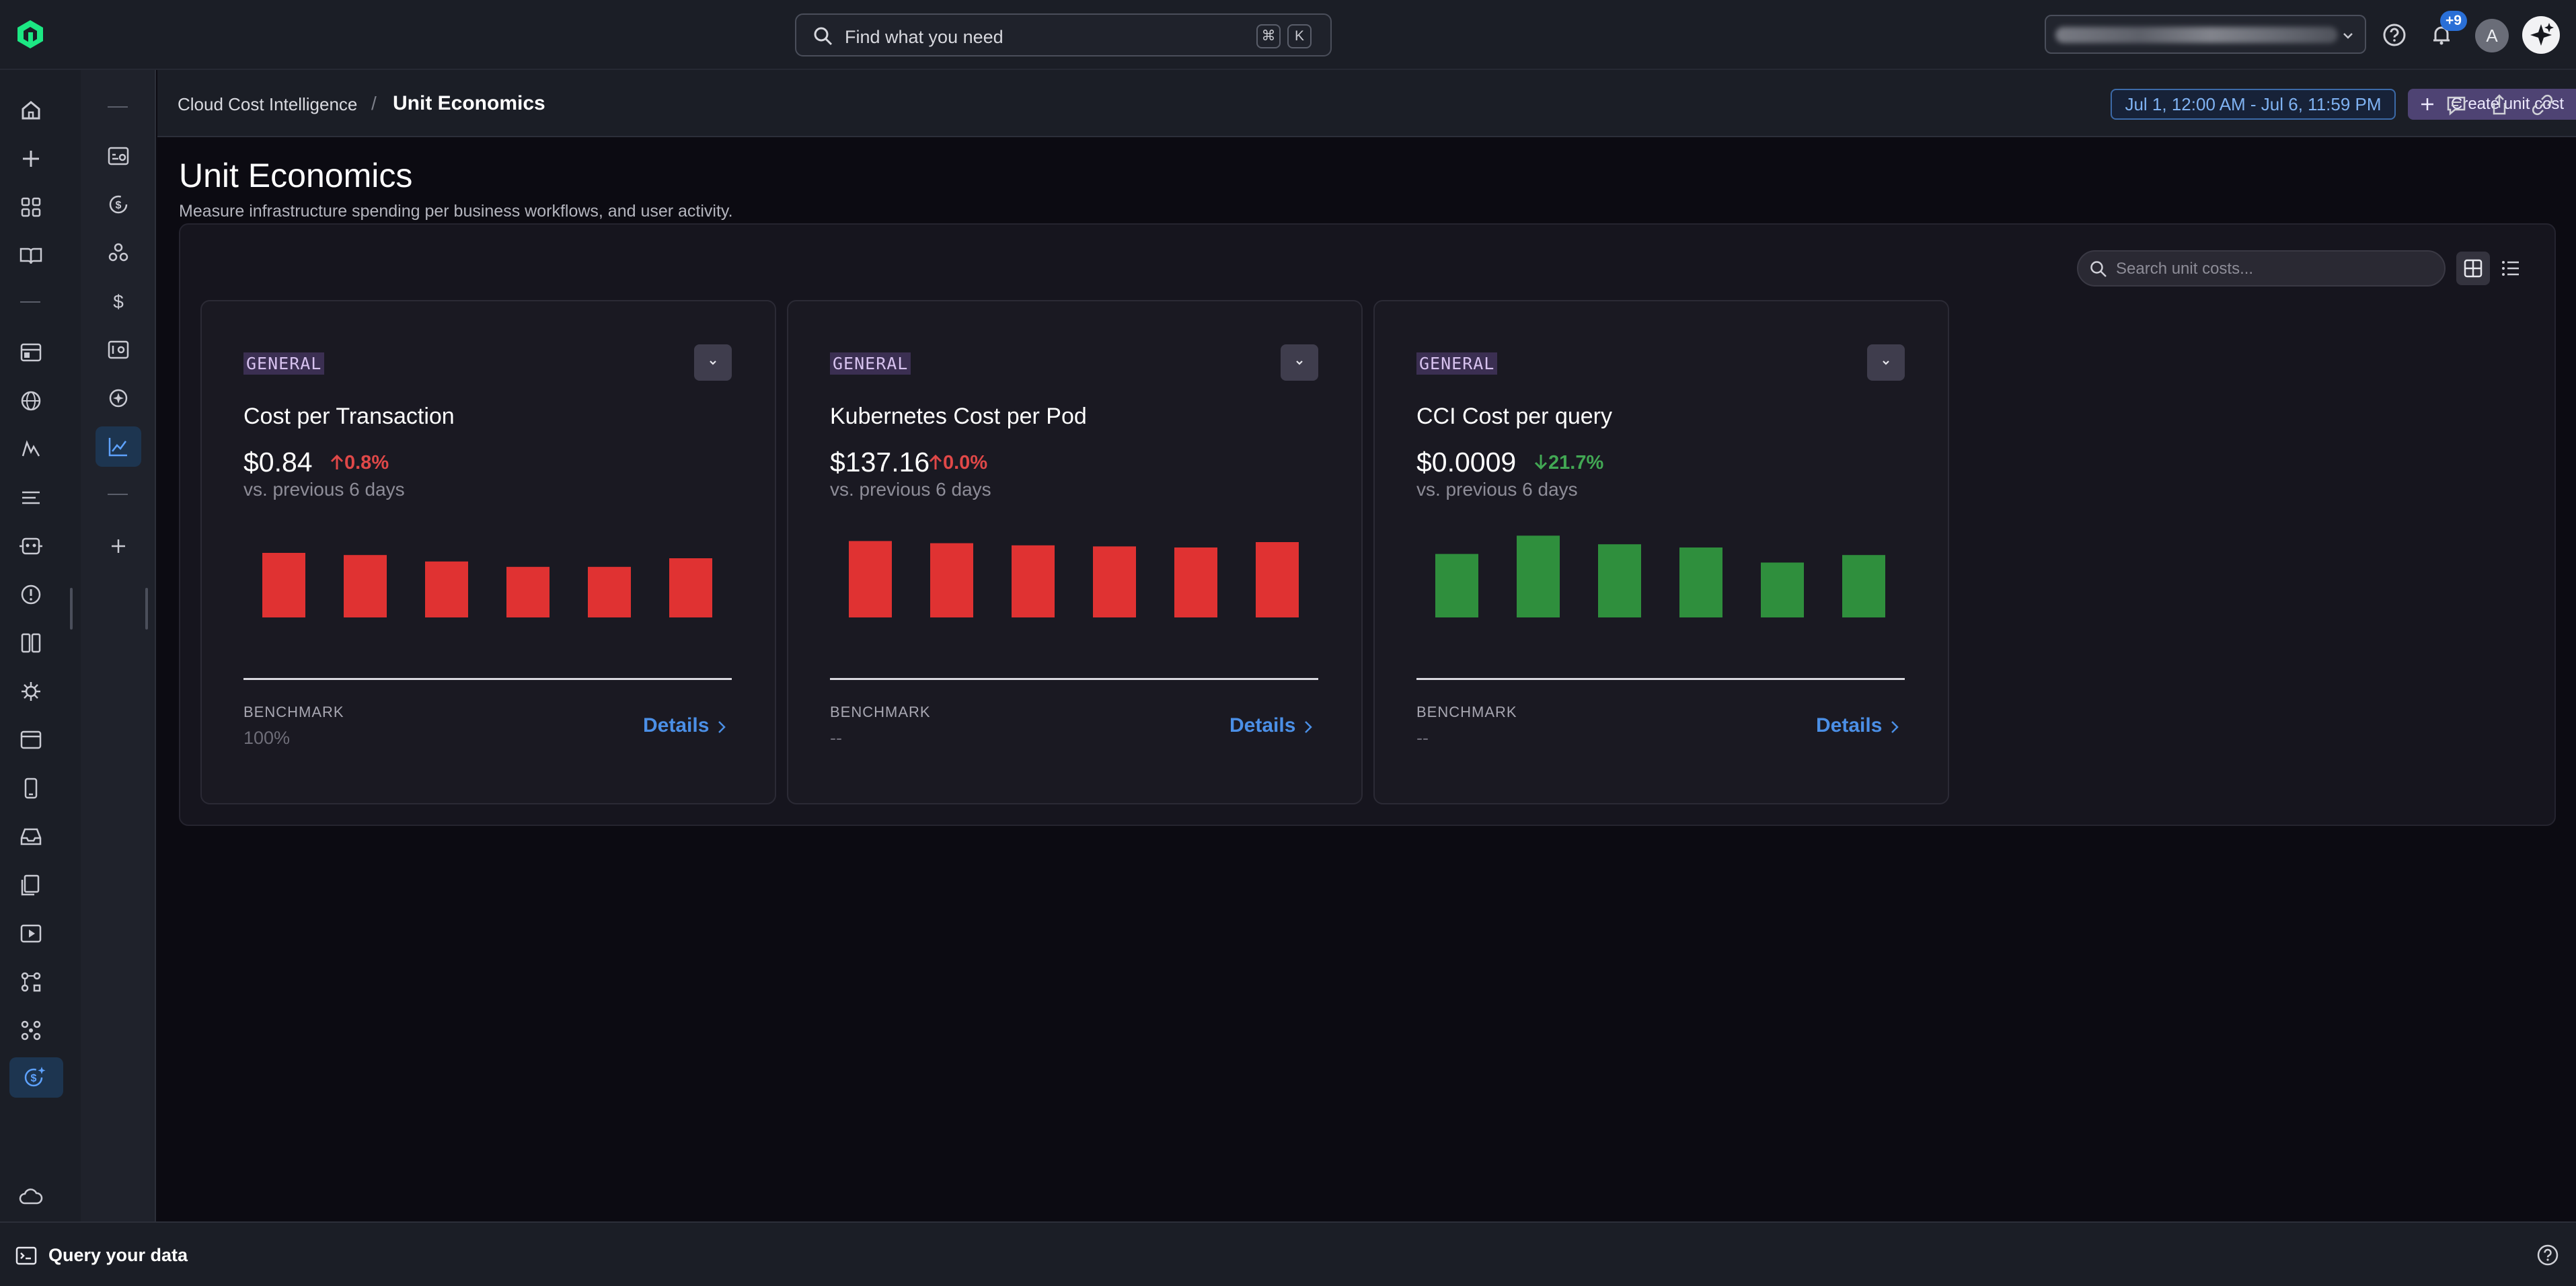  Describe the element at coordinates (2473, 269) in the screenshot. I see `grid-view-button` at that location.